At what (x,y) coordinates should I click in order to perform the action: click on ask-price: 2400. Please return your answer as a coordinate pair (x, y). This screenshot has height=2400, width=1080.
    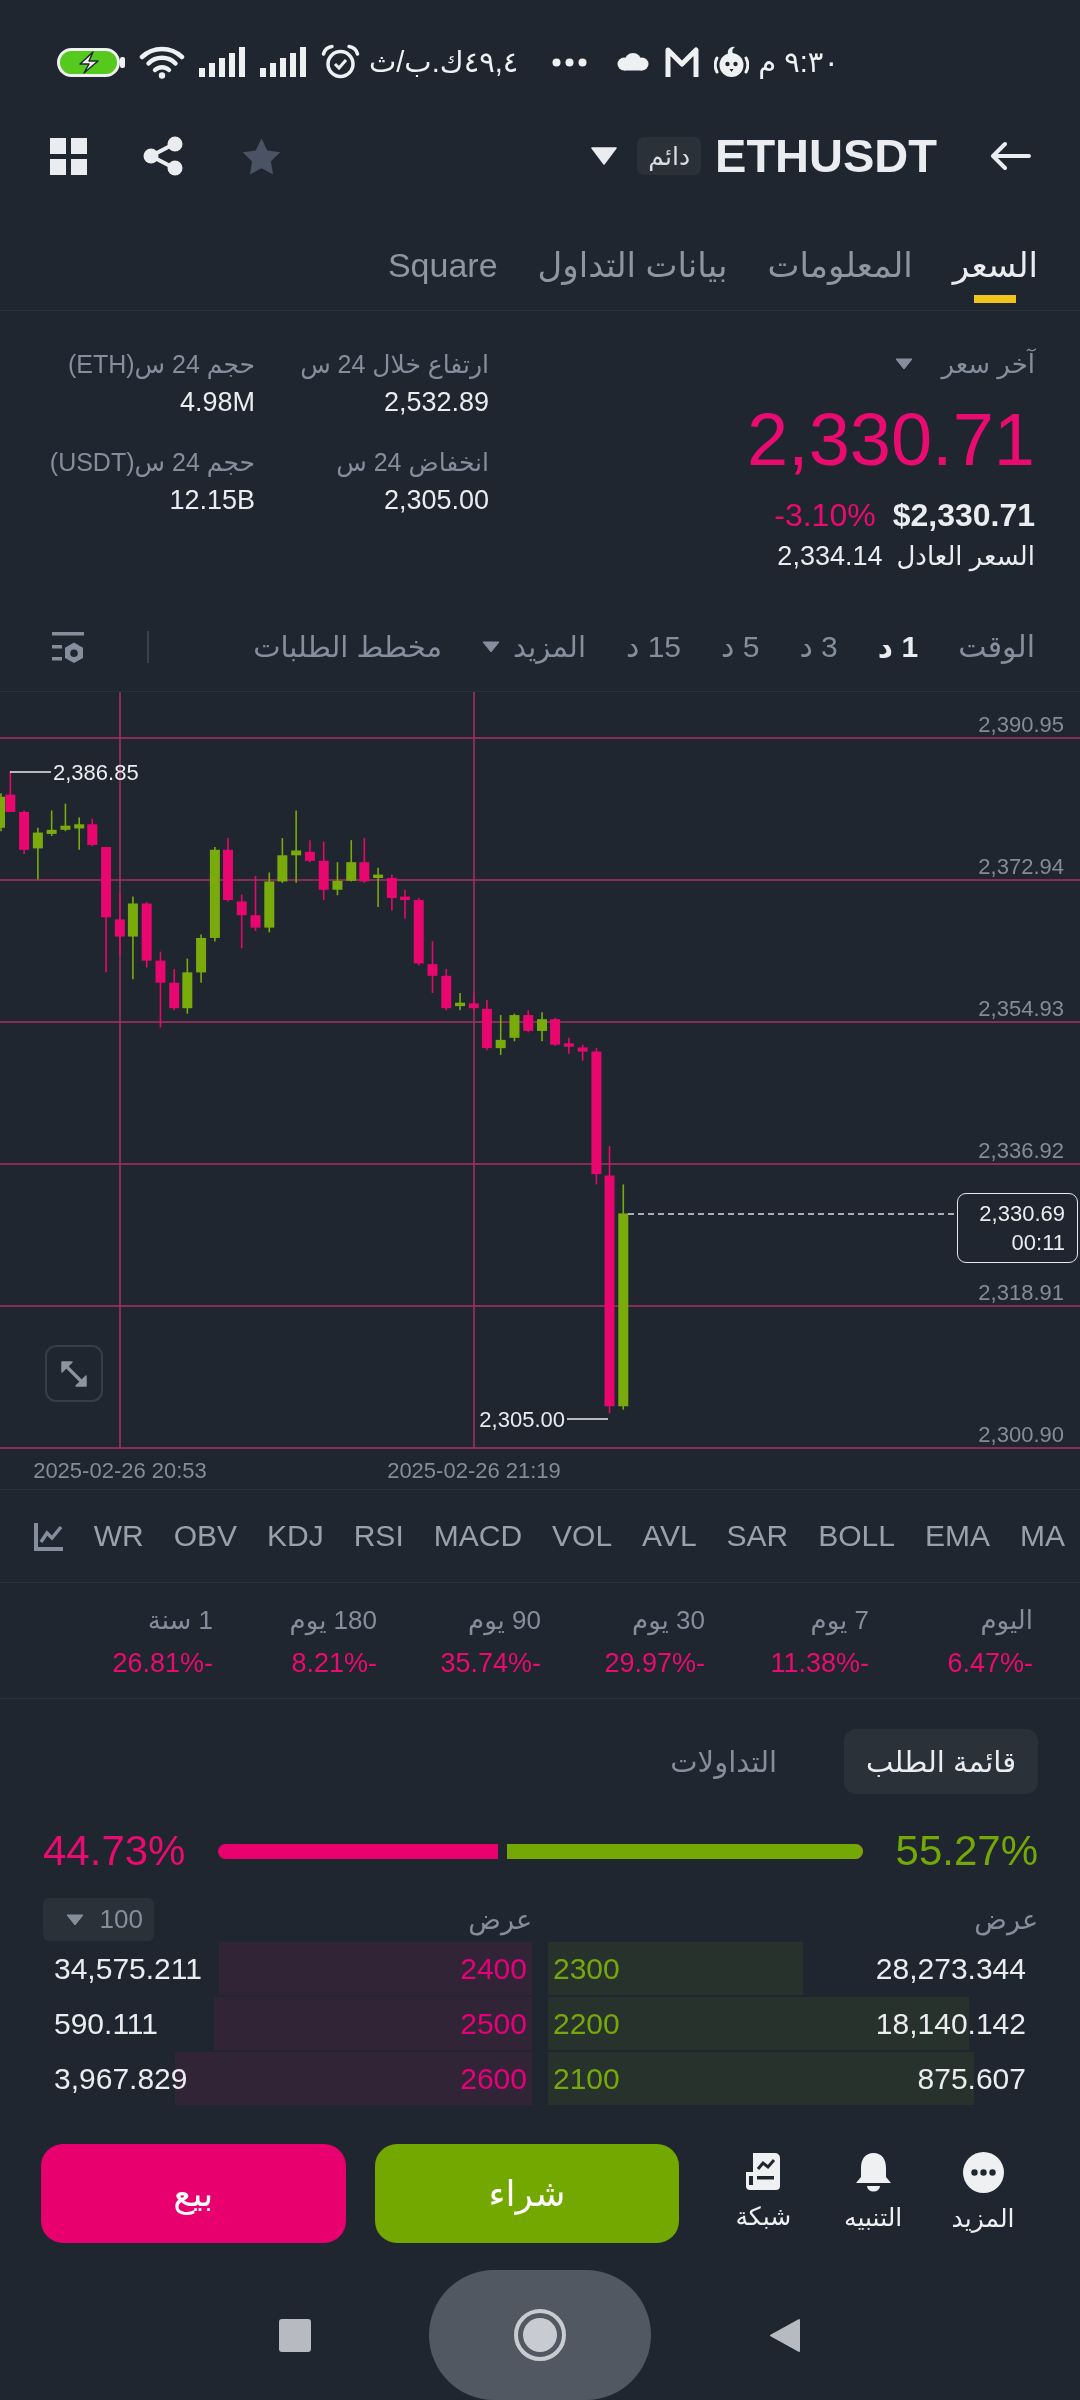
    Looking at the image, I should click on (493, 1968).